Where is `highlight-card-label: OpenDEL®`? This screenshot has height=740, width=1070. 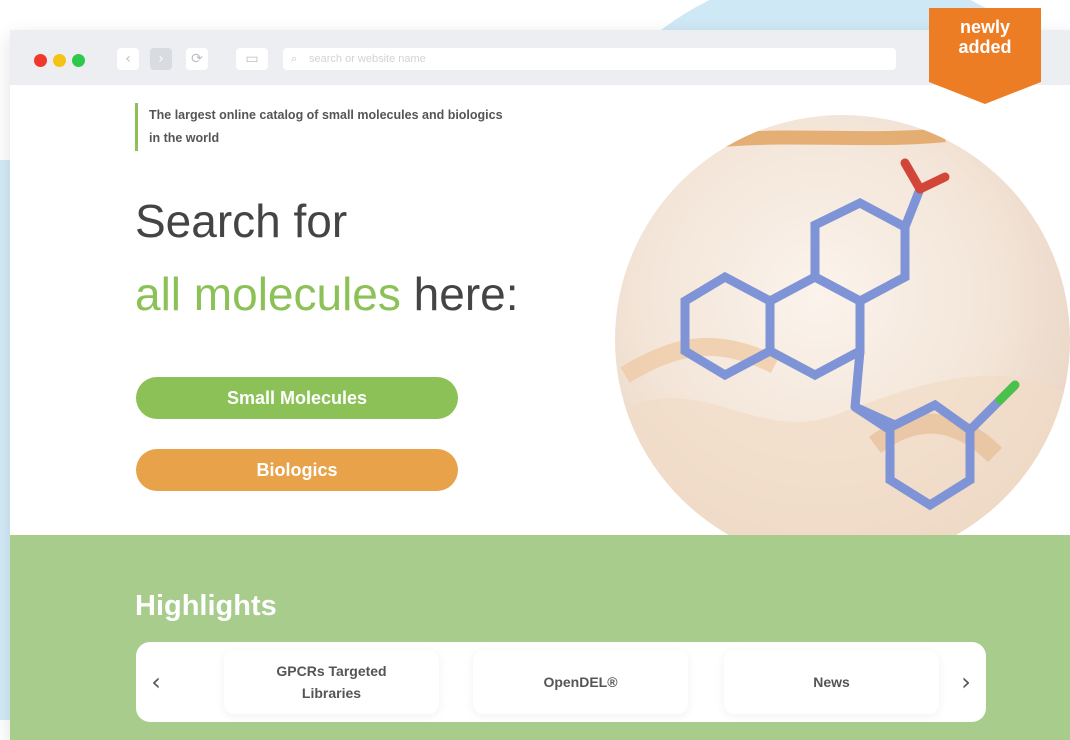
highlight-card-label: OpenDEL® is located at coordinates (580, 682).